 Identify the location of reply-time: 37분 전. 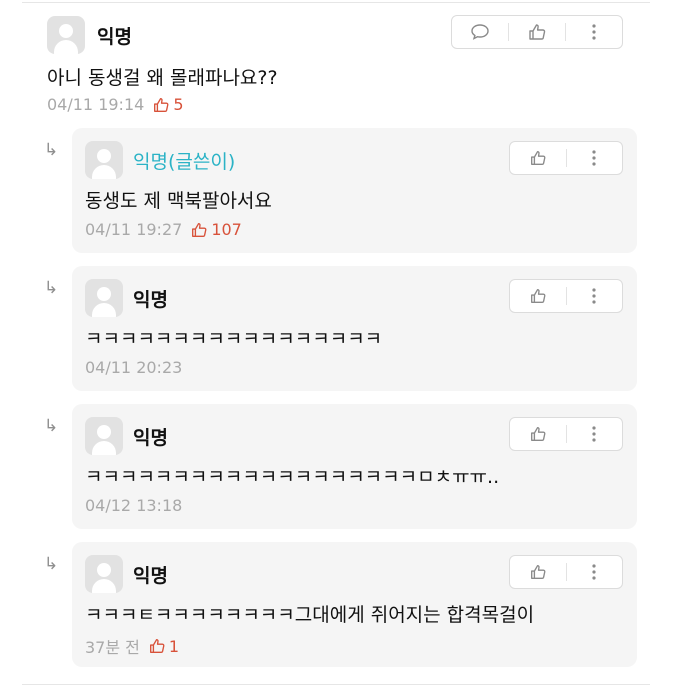
(112, 647).